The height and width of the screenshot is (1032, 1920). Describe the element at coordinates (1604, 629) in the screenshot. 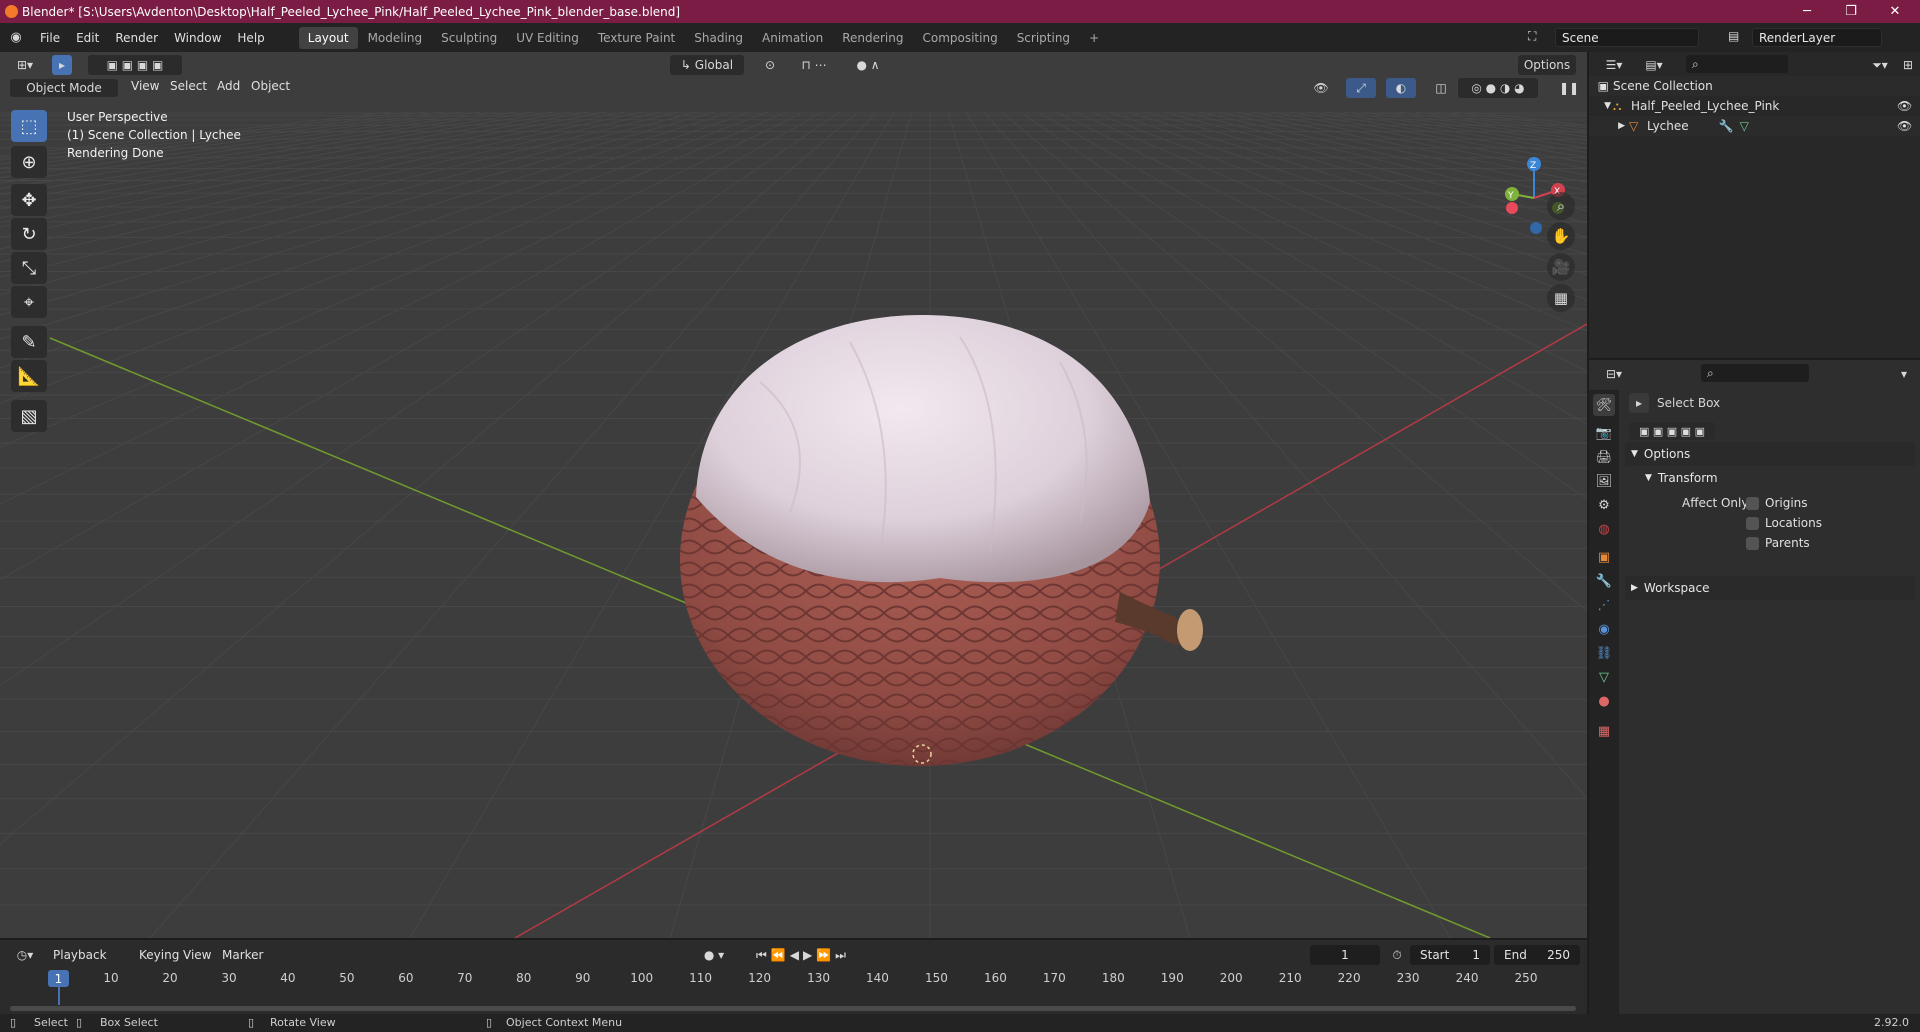

I see `physics-tab-icon: ◉` at that location.